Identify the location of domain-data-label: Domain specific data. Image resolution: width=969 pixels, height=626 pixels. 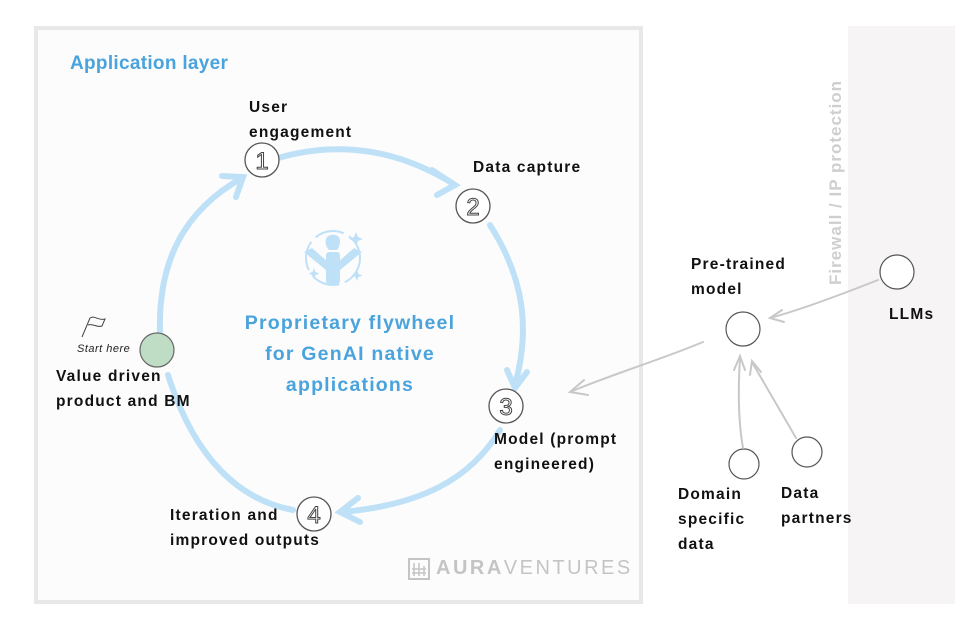
(712, 519).